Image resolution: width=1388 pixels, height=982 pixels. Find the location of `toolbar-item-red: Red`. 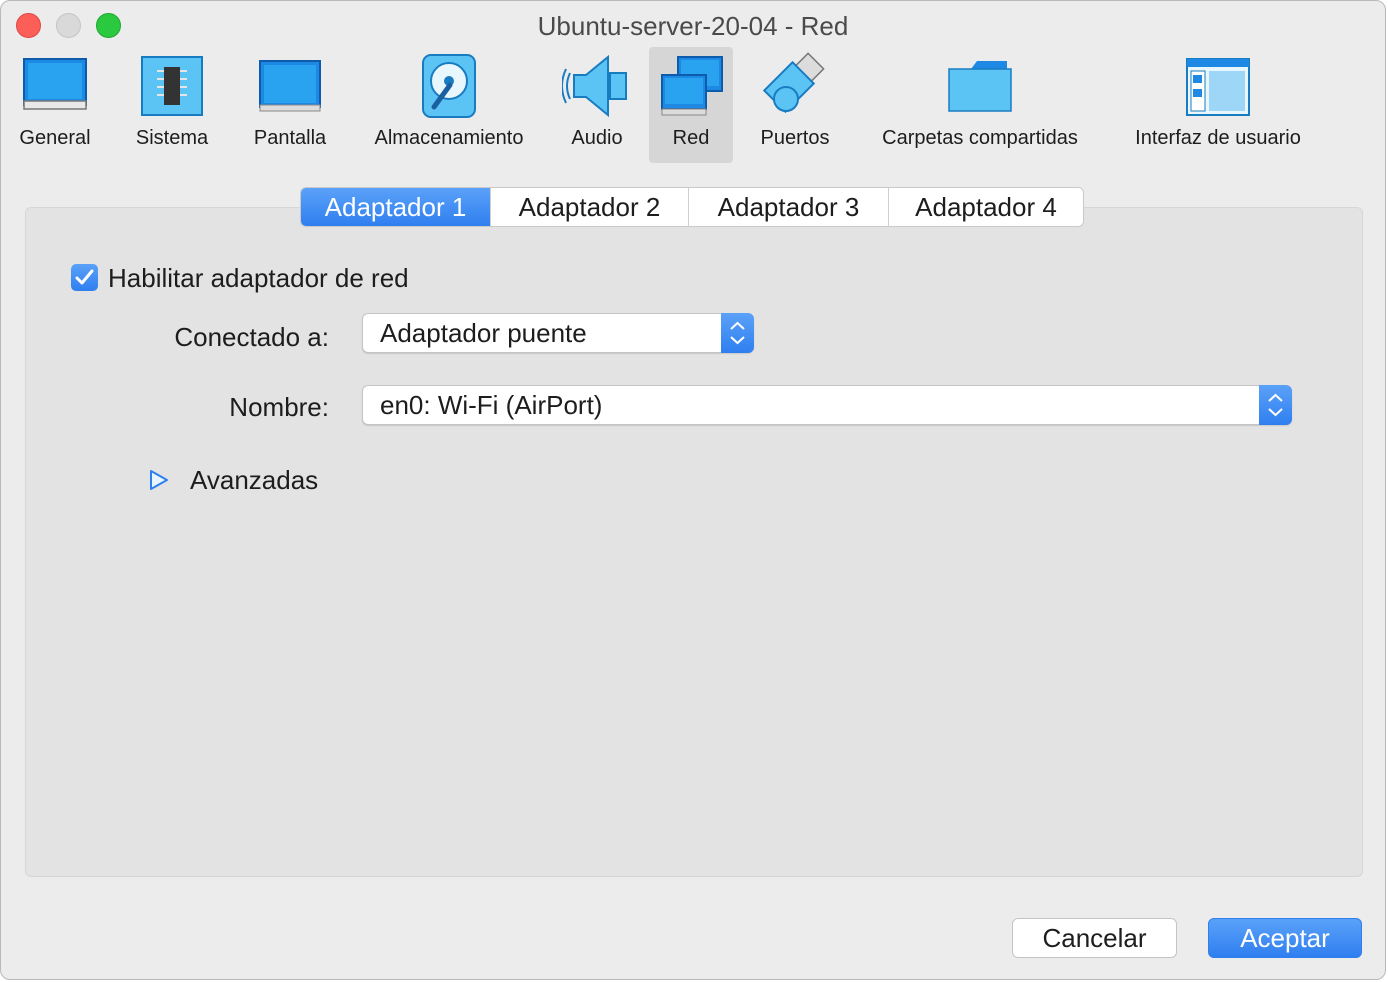

toolbar-item-red: Red is located at coordinates (691, 105).